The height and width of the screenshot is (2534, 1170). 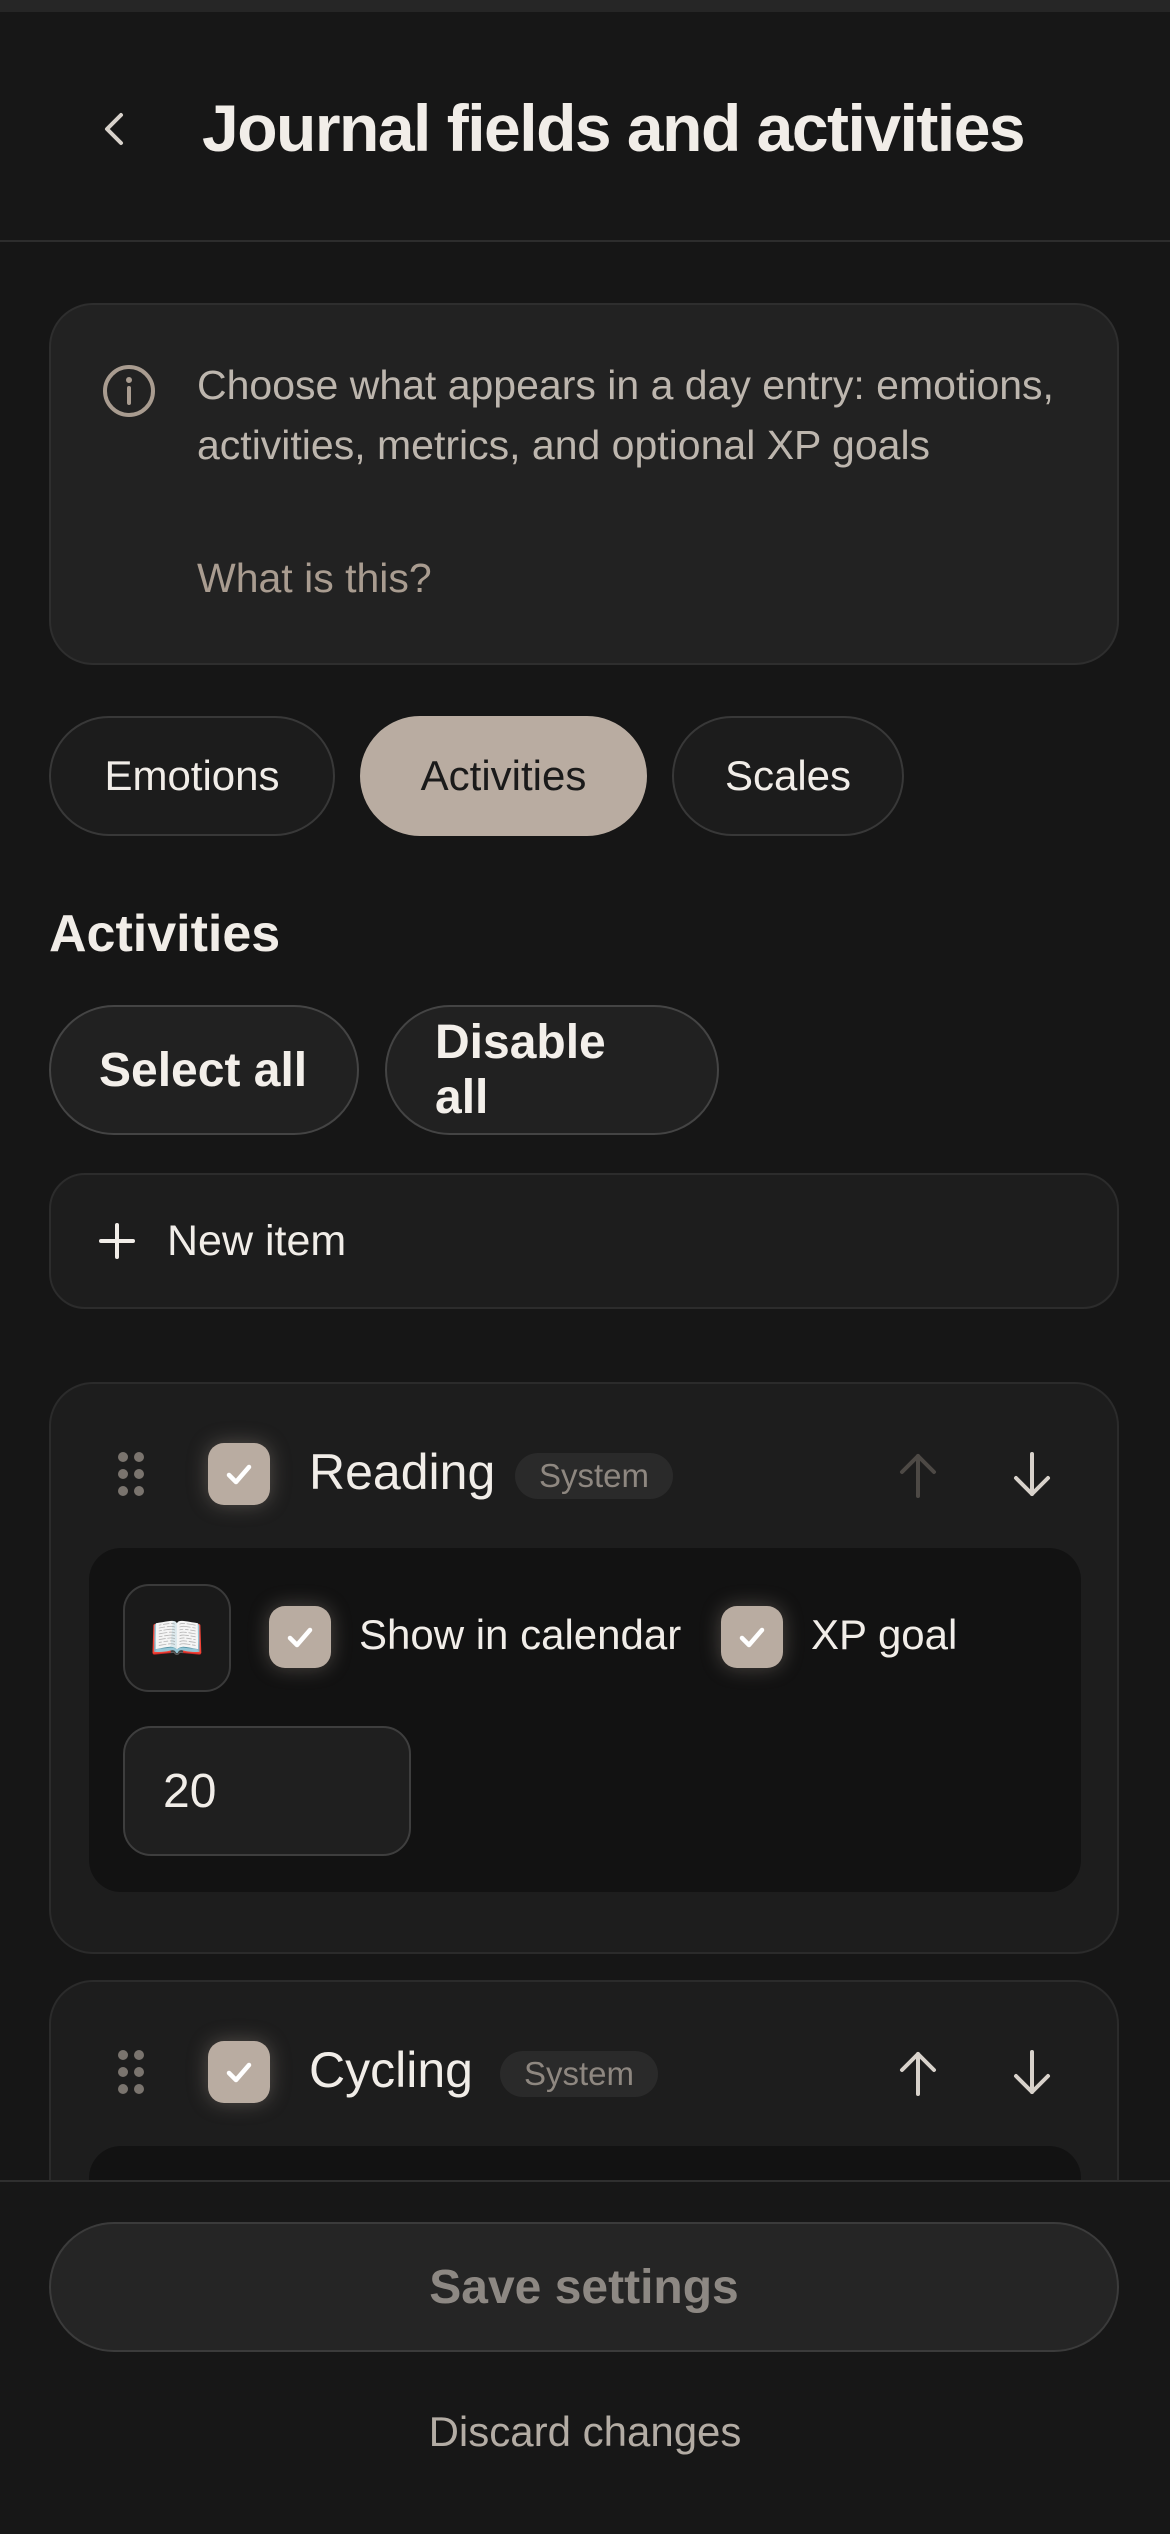 I want to click on what-is-this-link: What is this?, so click(x=314, y=578).